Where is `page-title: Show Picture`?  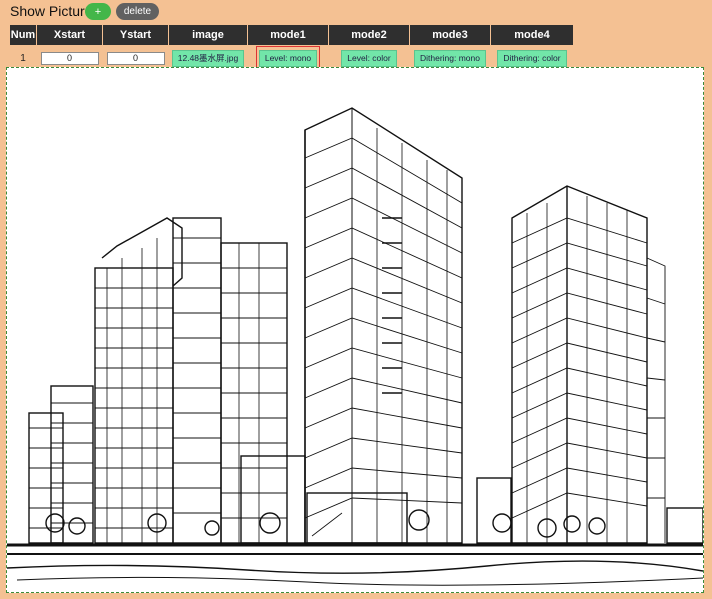 page-title: Show Picture is located at coordinates (51, 11).